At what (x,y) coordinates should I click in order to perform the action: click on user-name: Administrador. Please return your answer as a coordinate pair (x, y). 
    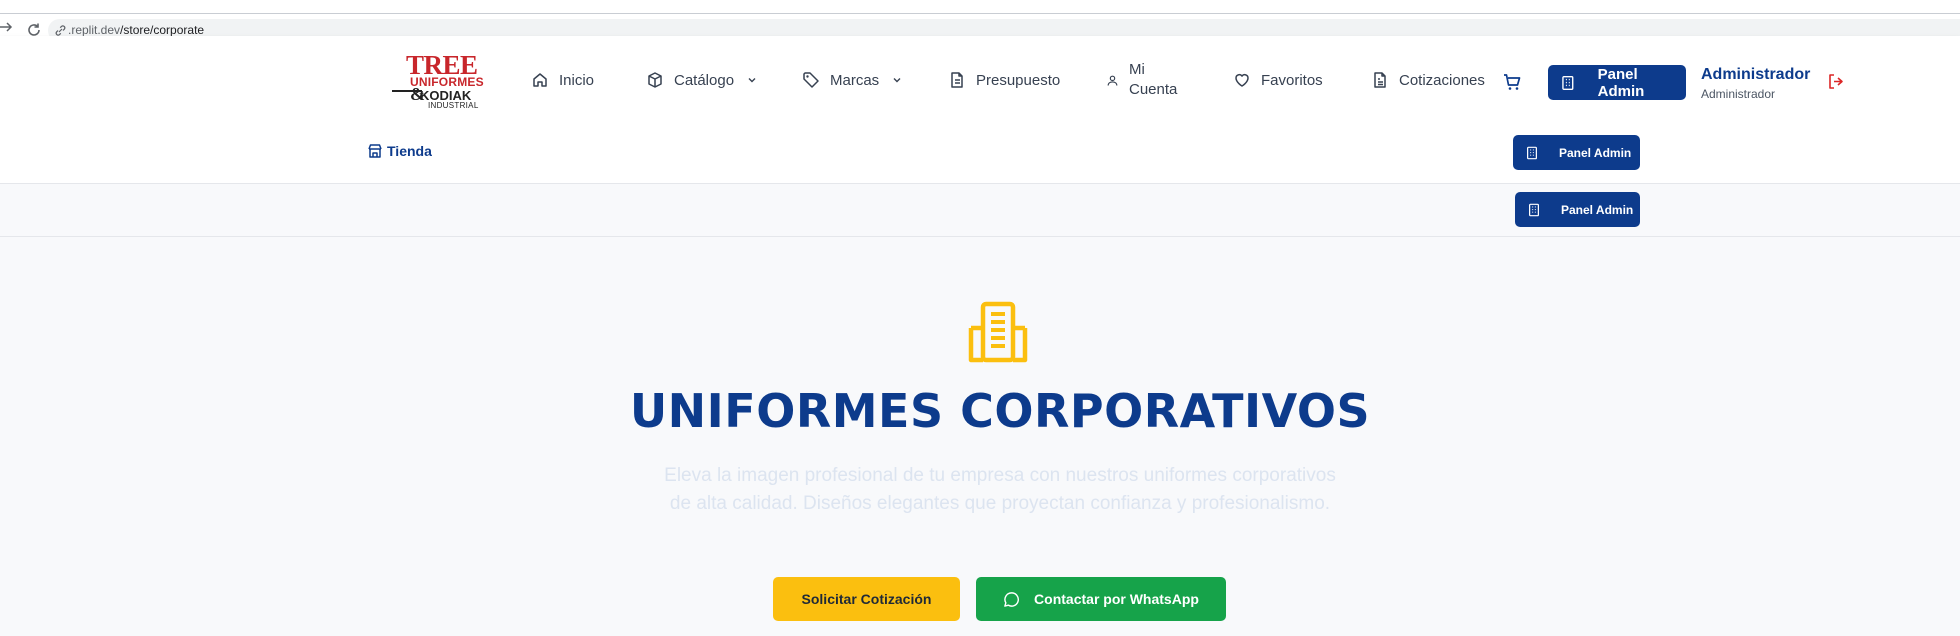
    Looking at the image, I should click on (1755, 75).